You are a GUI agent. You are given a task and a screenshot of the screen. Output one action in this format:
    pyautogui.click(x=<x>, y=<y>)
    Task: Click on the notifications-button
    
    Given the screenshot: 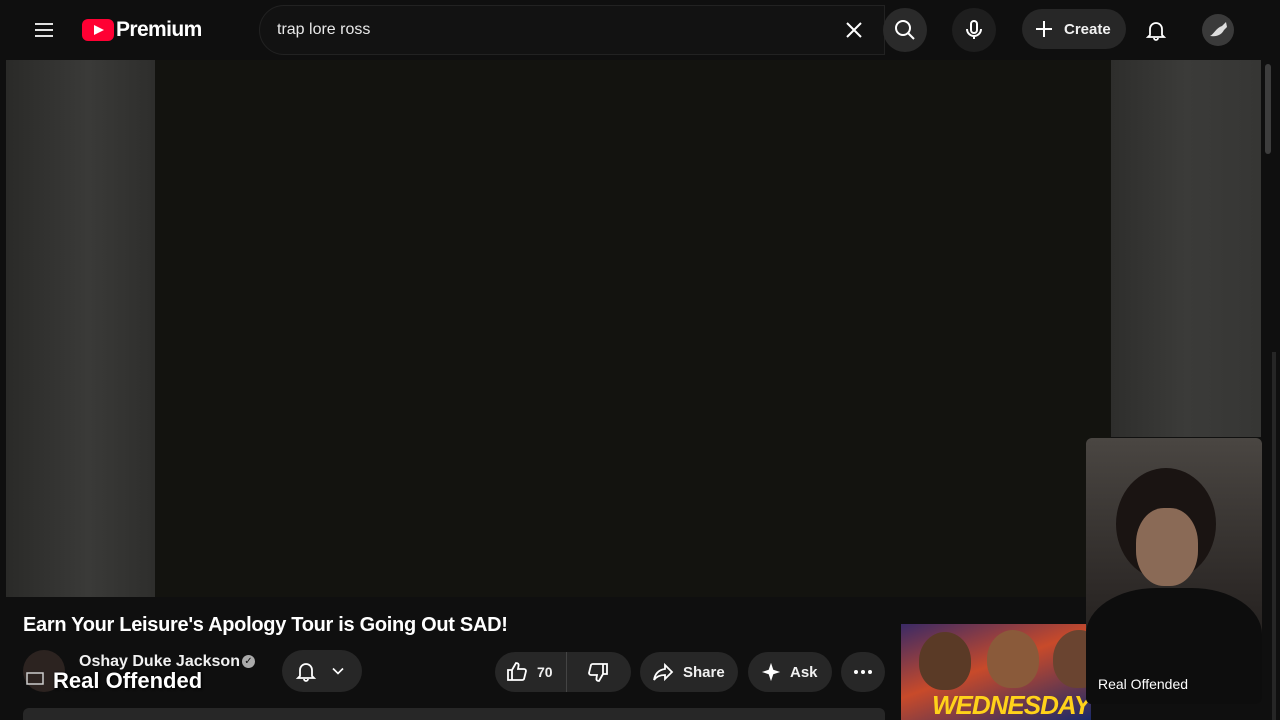 What is the action you would take?
    pyautogui.click(x=1156, y=30)
    